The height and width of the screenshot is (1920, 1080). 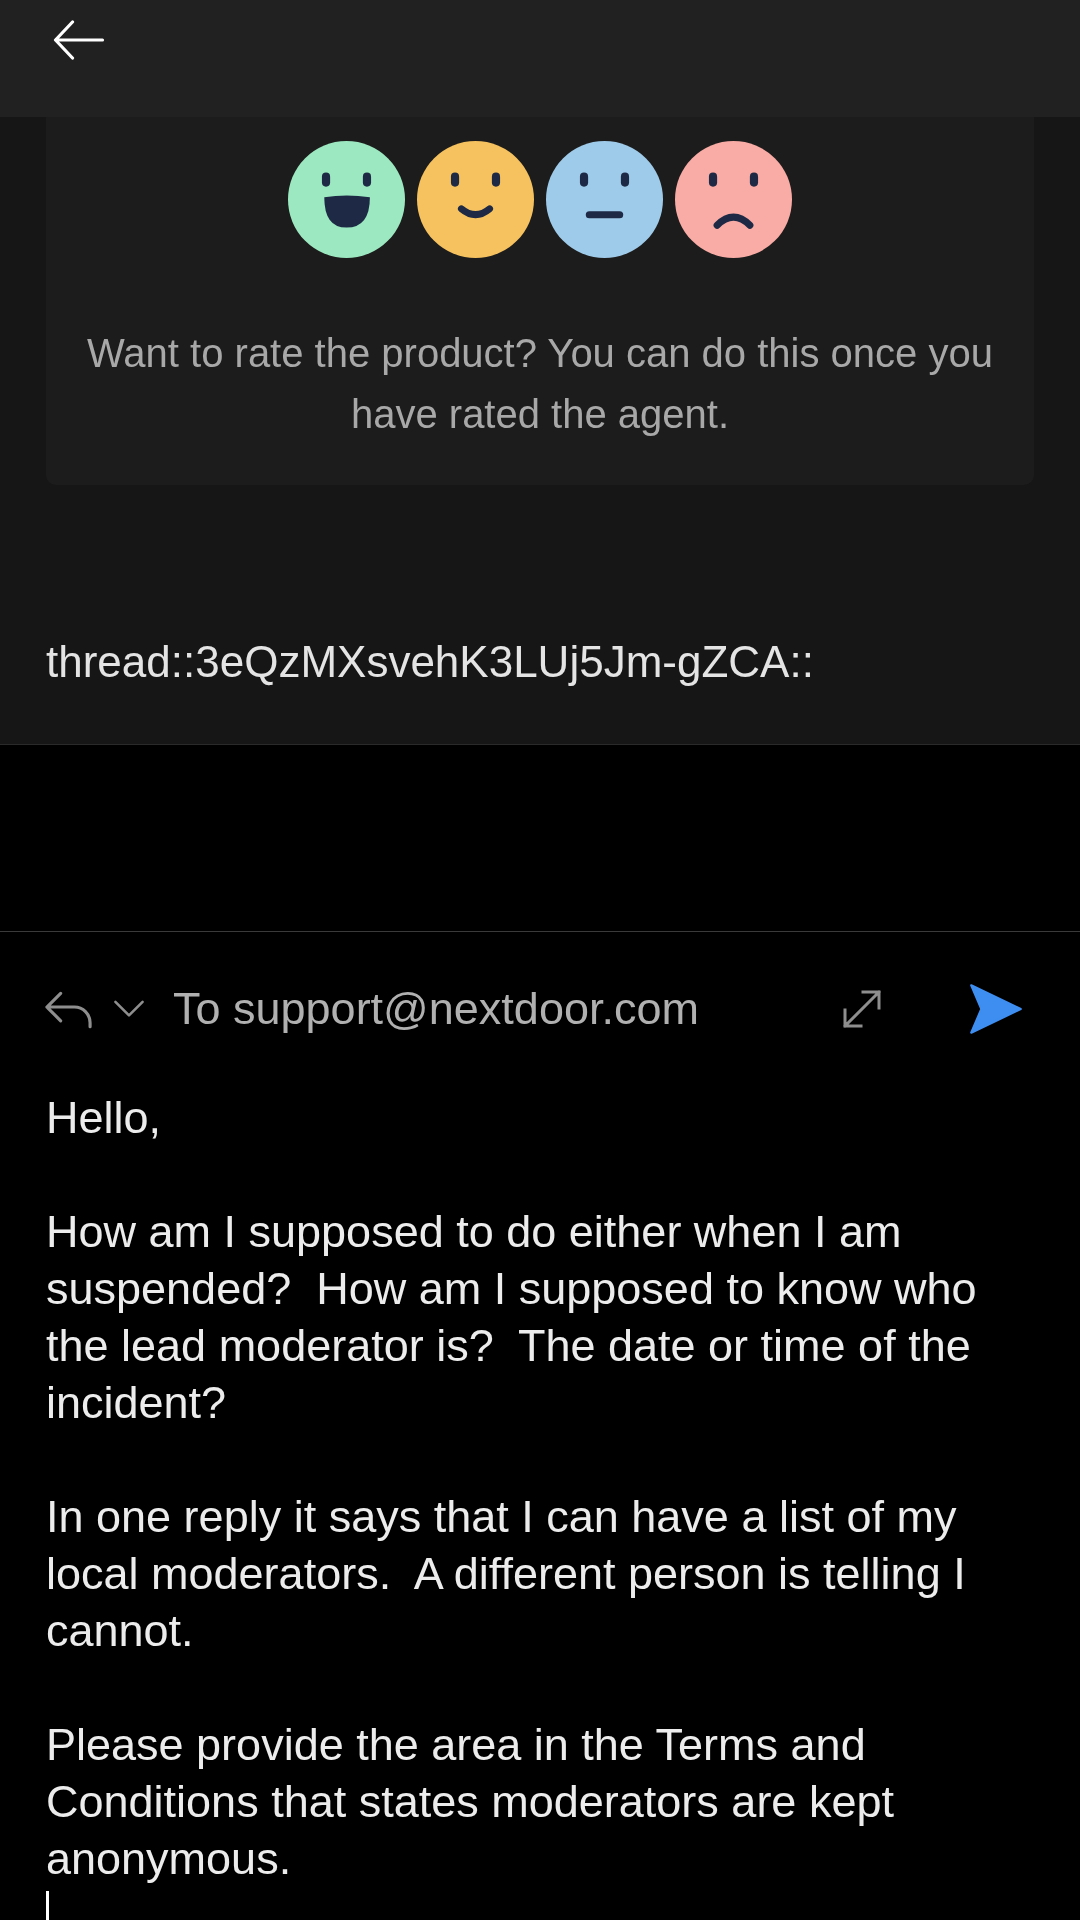 What do you see at coordinates (540, 384) in the screenshot?
I see `rating-prompt-text: Want to rate the product? You can do this once you have rated the agent.` at bounding box center [540, 384].